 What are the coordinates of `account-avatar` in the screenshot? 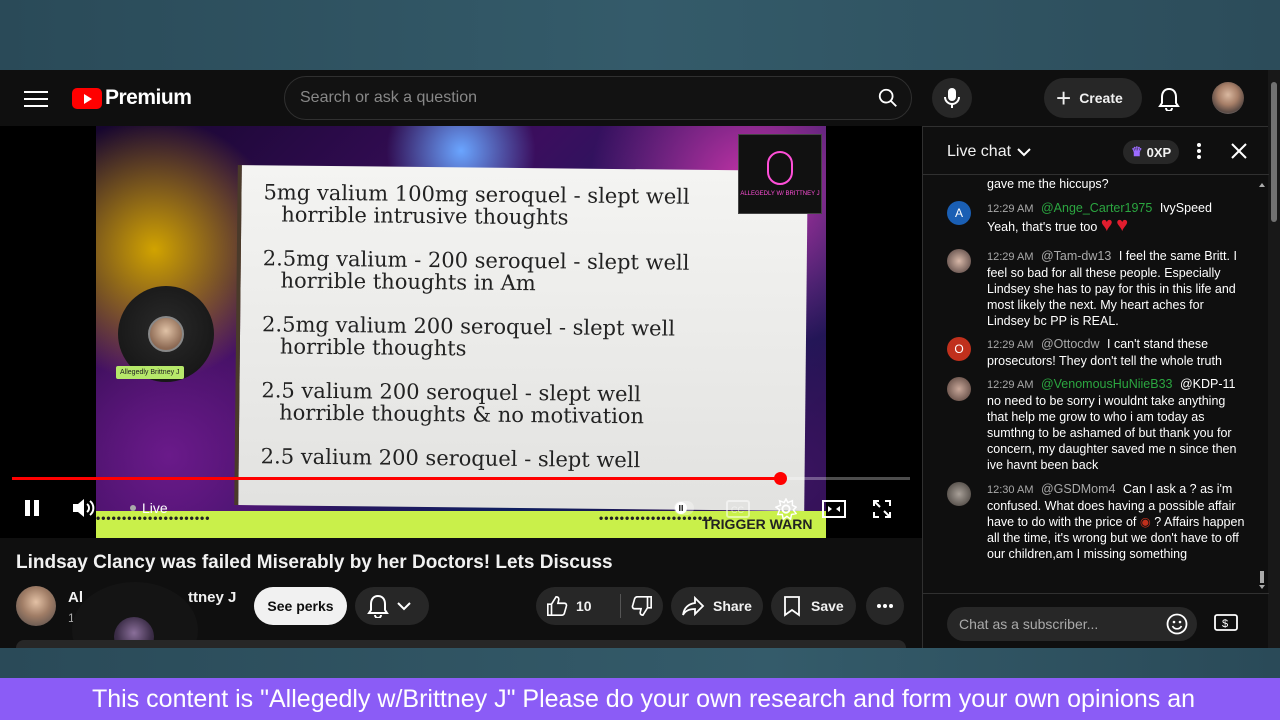 It's located at (1228, 98).